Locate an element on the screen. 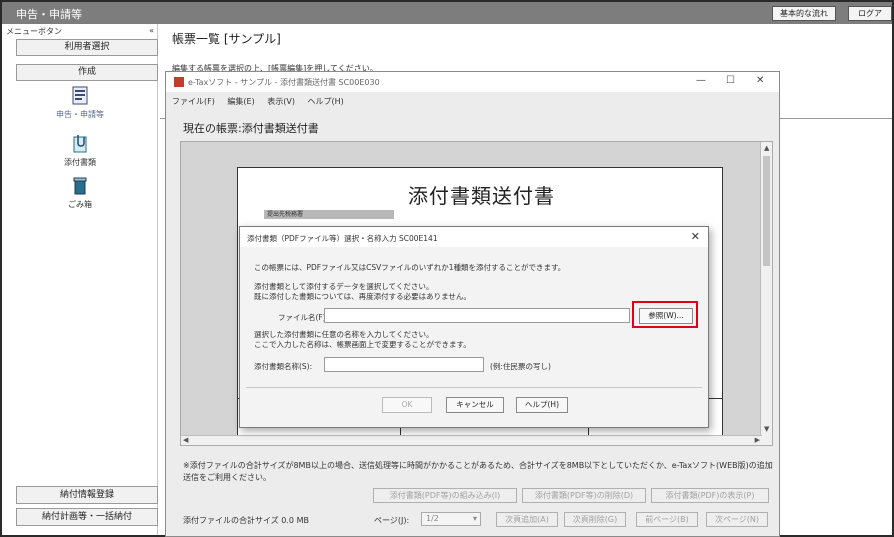 This screenshot has width=894, height=537. vertical-scrollbar: ▲ ▼ is located at coordinates (766, 293).